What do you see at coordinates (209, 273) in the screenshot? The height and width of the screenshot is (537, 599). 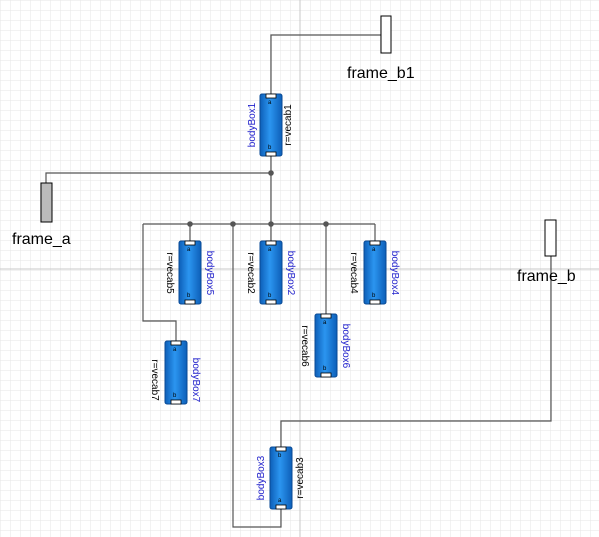 I see `bodybox5-name: bodyBox5` at bounding box center [209, 273].